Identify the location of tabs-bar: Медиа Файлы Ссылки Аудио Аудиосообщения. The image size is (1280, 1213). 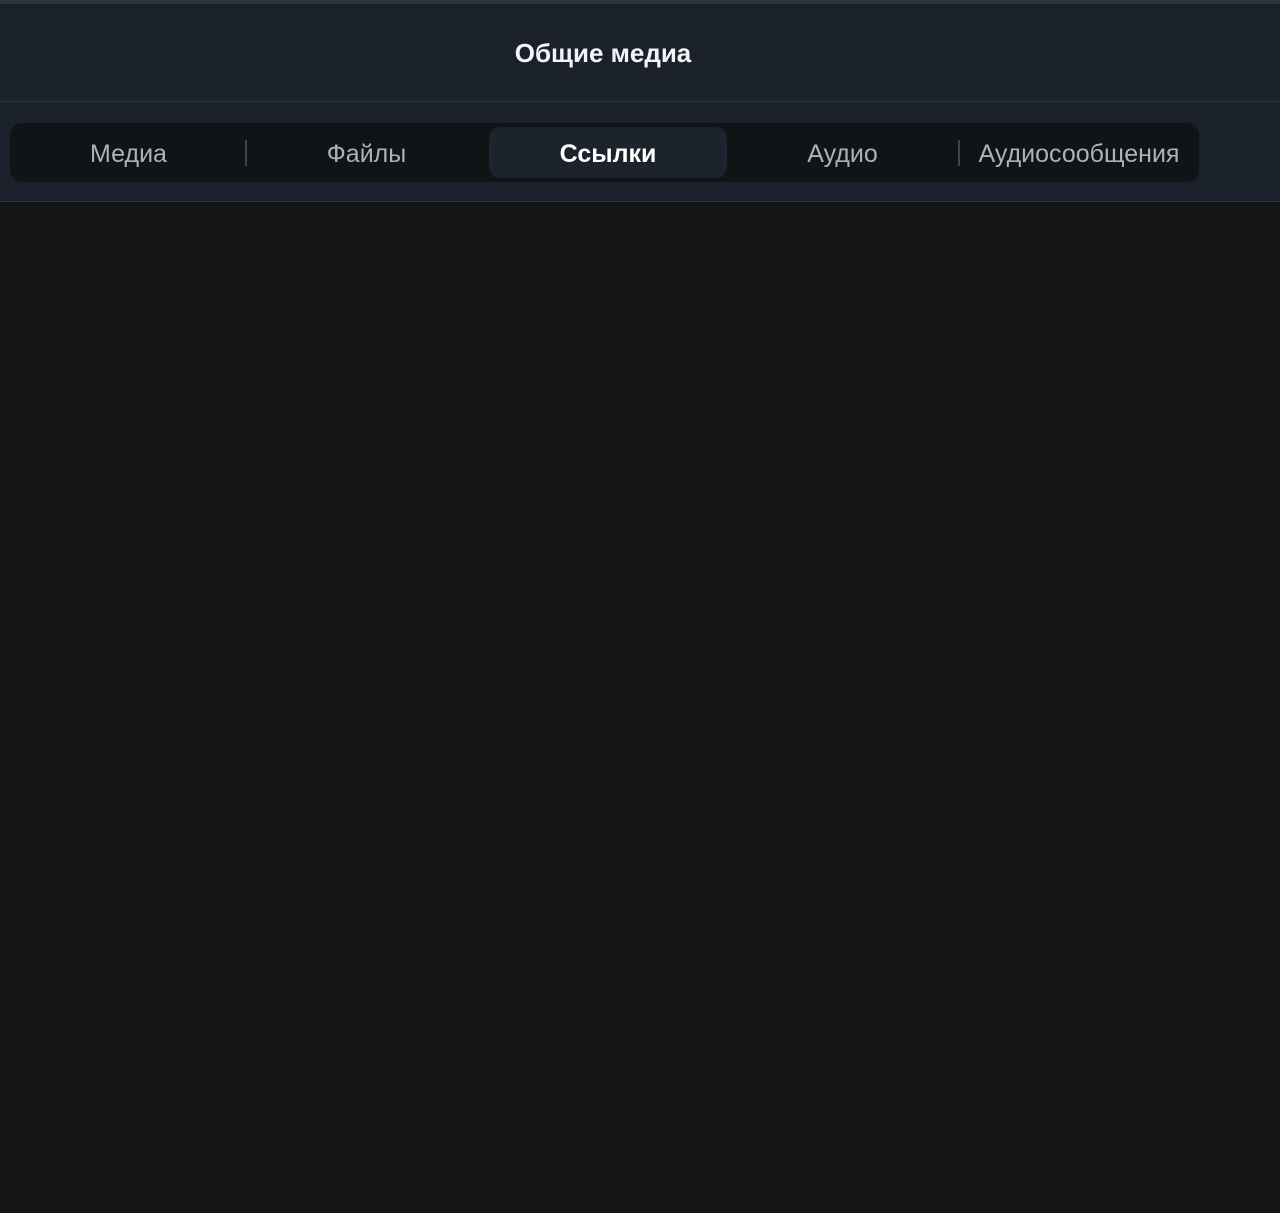
(640, 152).